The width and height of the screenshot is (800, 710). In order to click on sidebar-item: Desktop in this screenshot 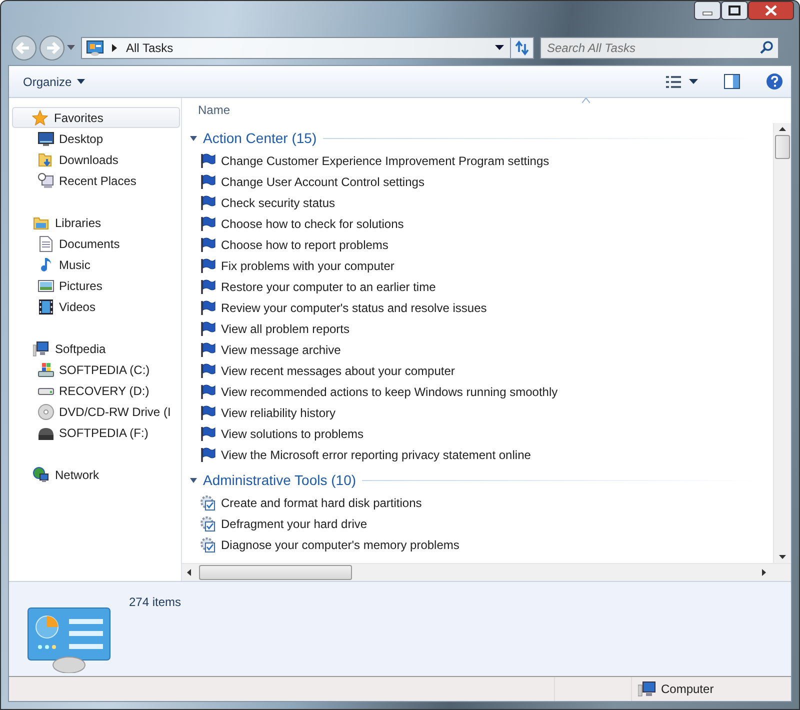, I will do `click(95, 138)`.